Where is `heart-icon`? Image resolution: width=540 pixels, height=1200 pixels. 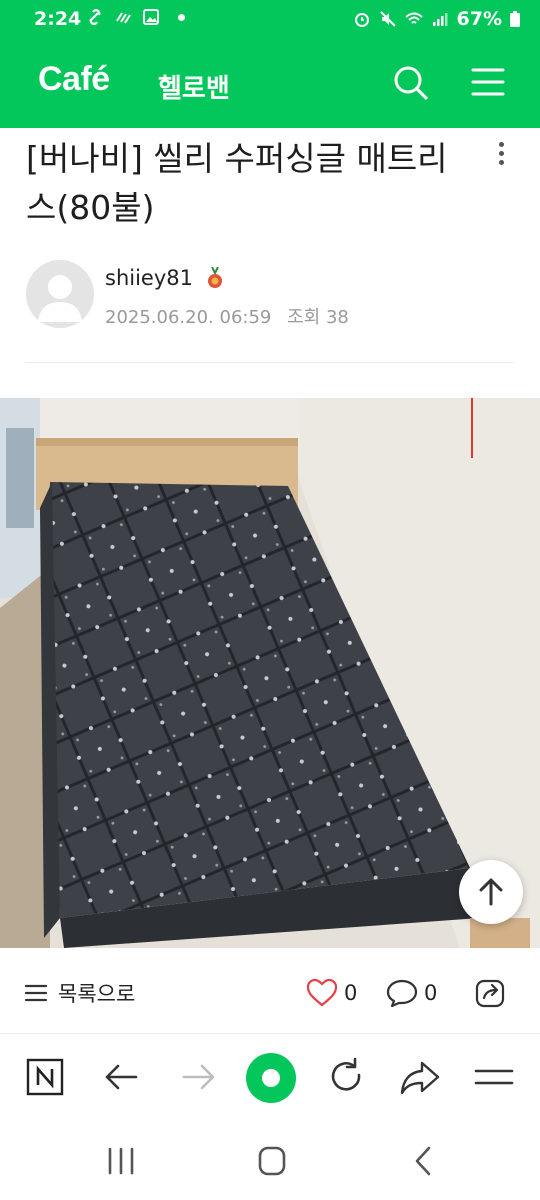
heart-icon is located at coordinates (322, 992).